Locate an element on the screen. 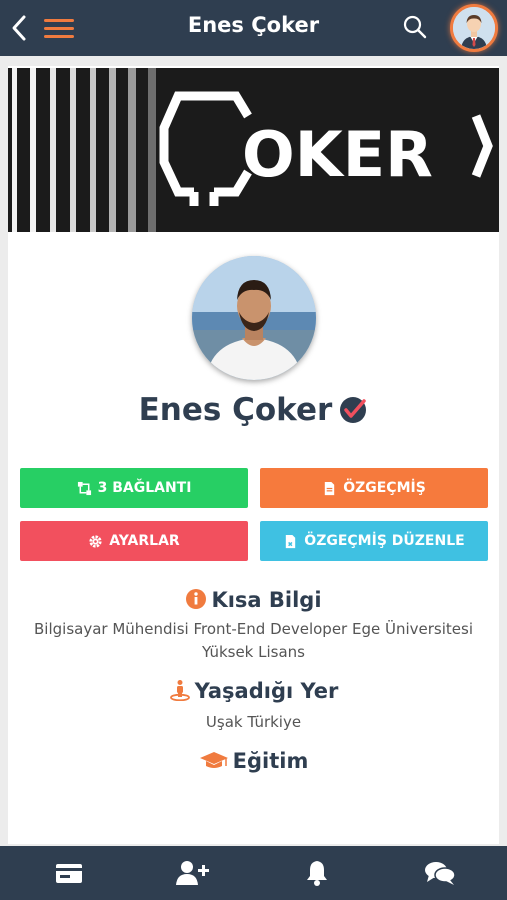 Image resolution: width=507 pixels, height=900 pixels. profile-name-row: Enes Çoker is located at coordinates (253, 410).